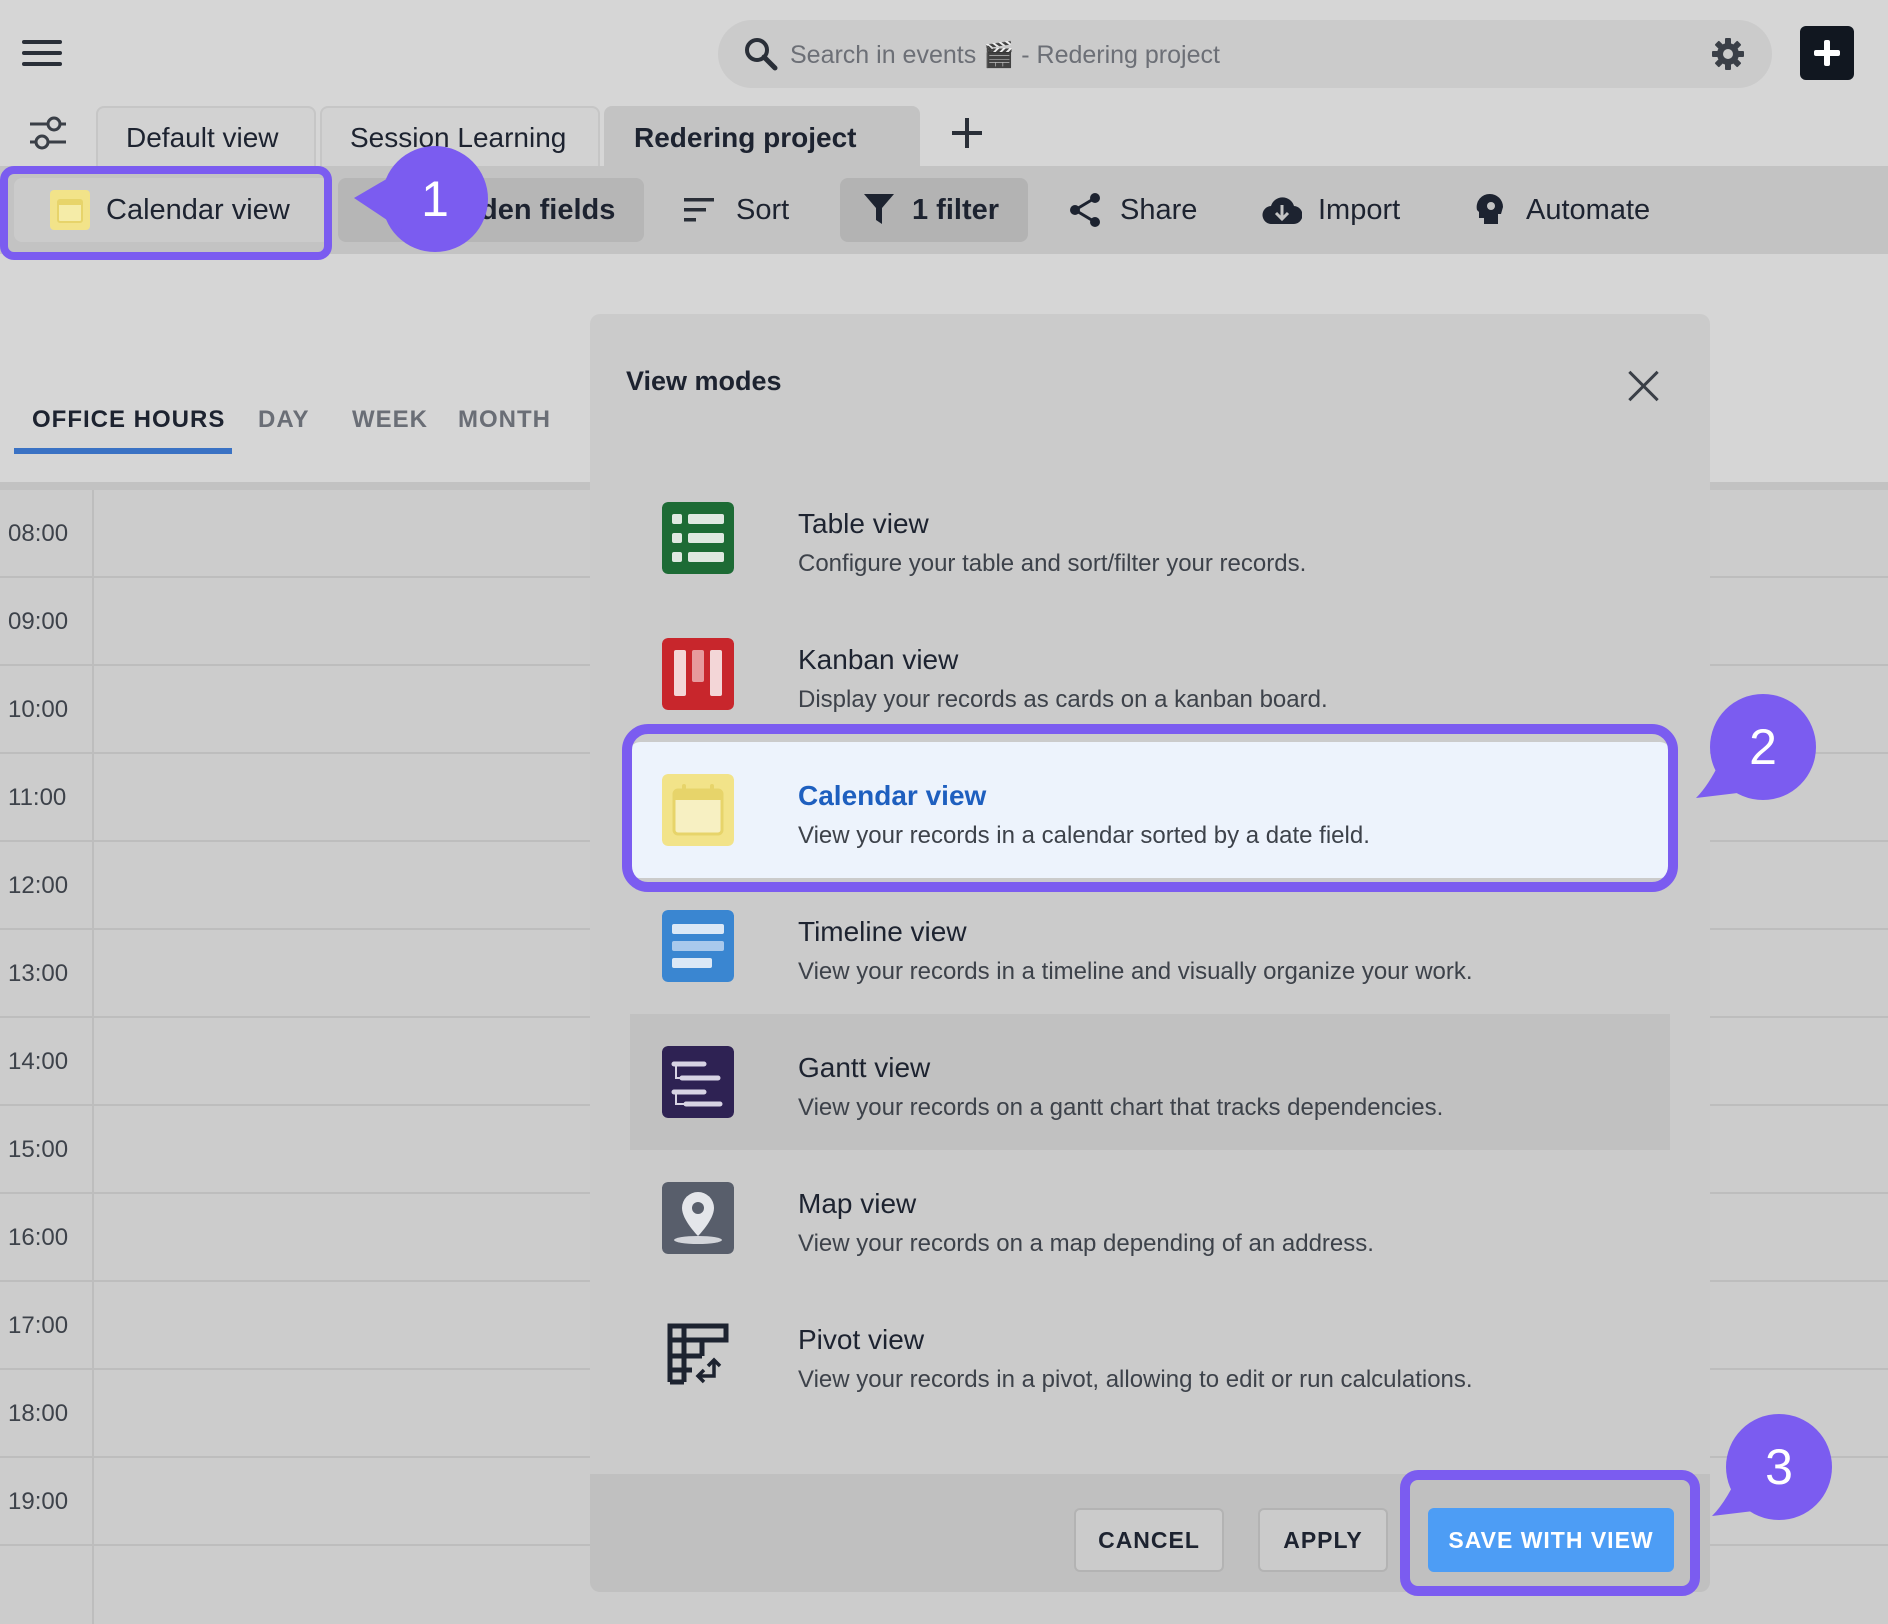 The image size is (1888, 1624). Describe the element at coordinates (1245, 54) in the screenshot. I see `search-bar: Search in events 🎬 - Redering project` at that location.